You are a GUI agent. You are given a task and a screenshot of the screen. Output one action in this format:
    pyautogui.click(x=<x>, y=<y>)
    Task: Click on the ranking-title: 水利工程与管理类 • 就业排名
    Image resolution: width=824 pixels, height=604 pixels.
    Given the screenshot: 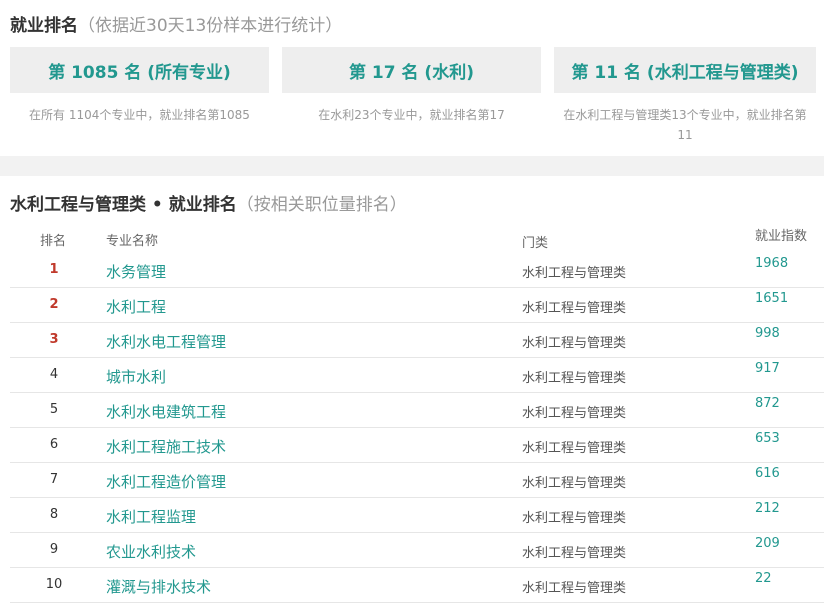 What is the action you would take?
    pyautogui.click(x=123, y=205)
    